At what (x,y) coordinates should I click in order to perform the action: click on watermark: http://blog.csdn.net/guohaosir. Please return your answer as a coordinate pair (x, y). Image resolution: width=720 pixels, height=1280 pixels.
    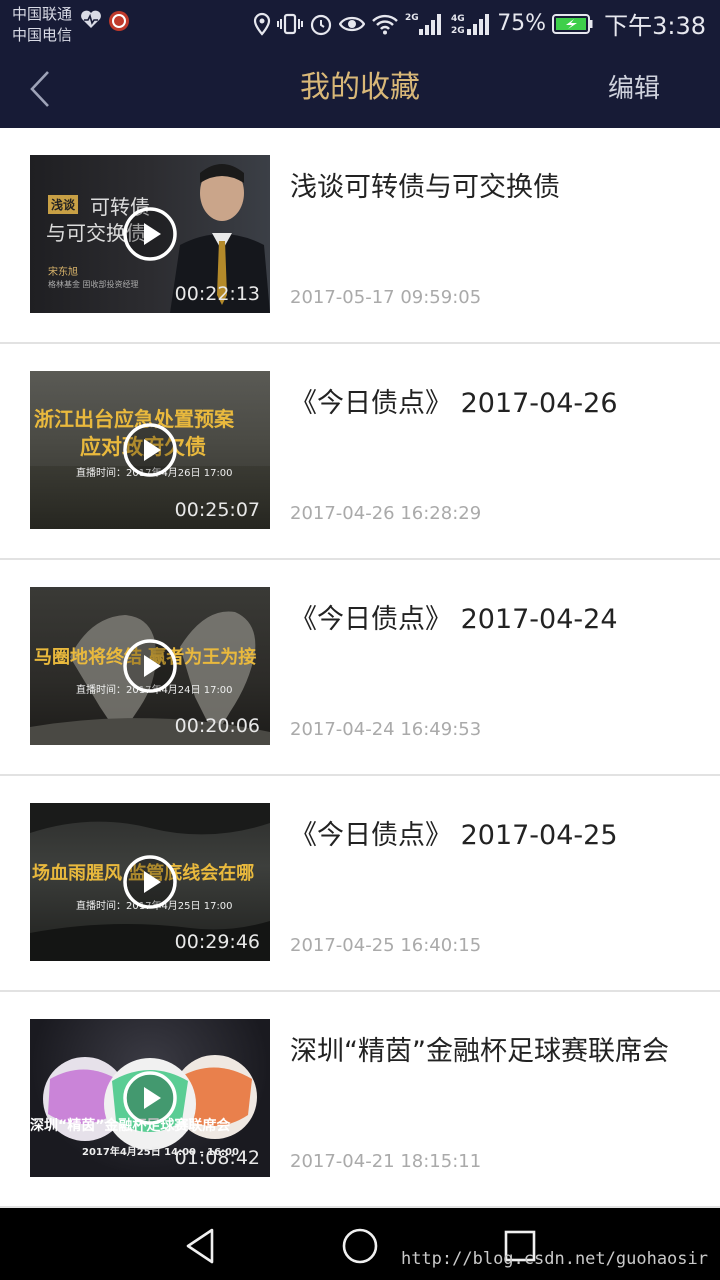
    Looking at the image, I should click on (554, 1259).